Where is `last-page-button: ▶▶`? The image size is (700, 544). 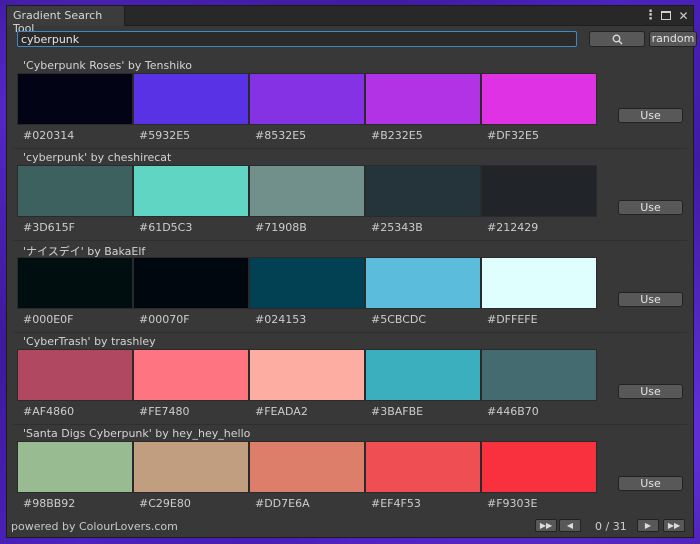
last-page-button: ▶▶ is located at coordinates (674, 525).